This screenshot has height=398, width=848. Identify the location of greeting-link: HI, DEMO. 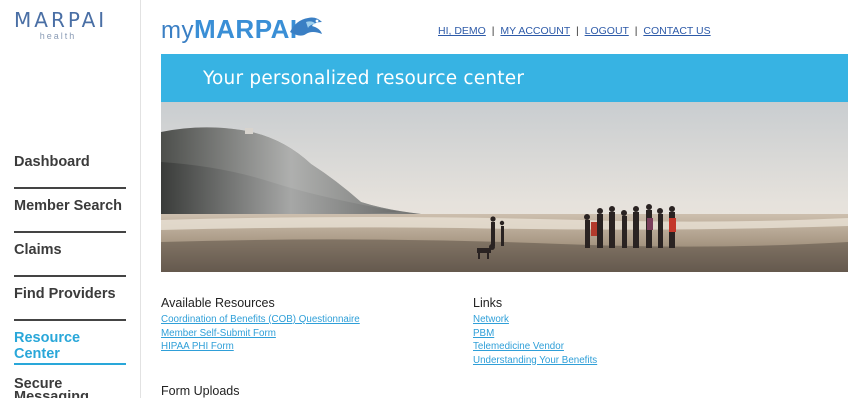
(462, 31).